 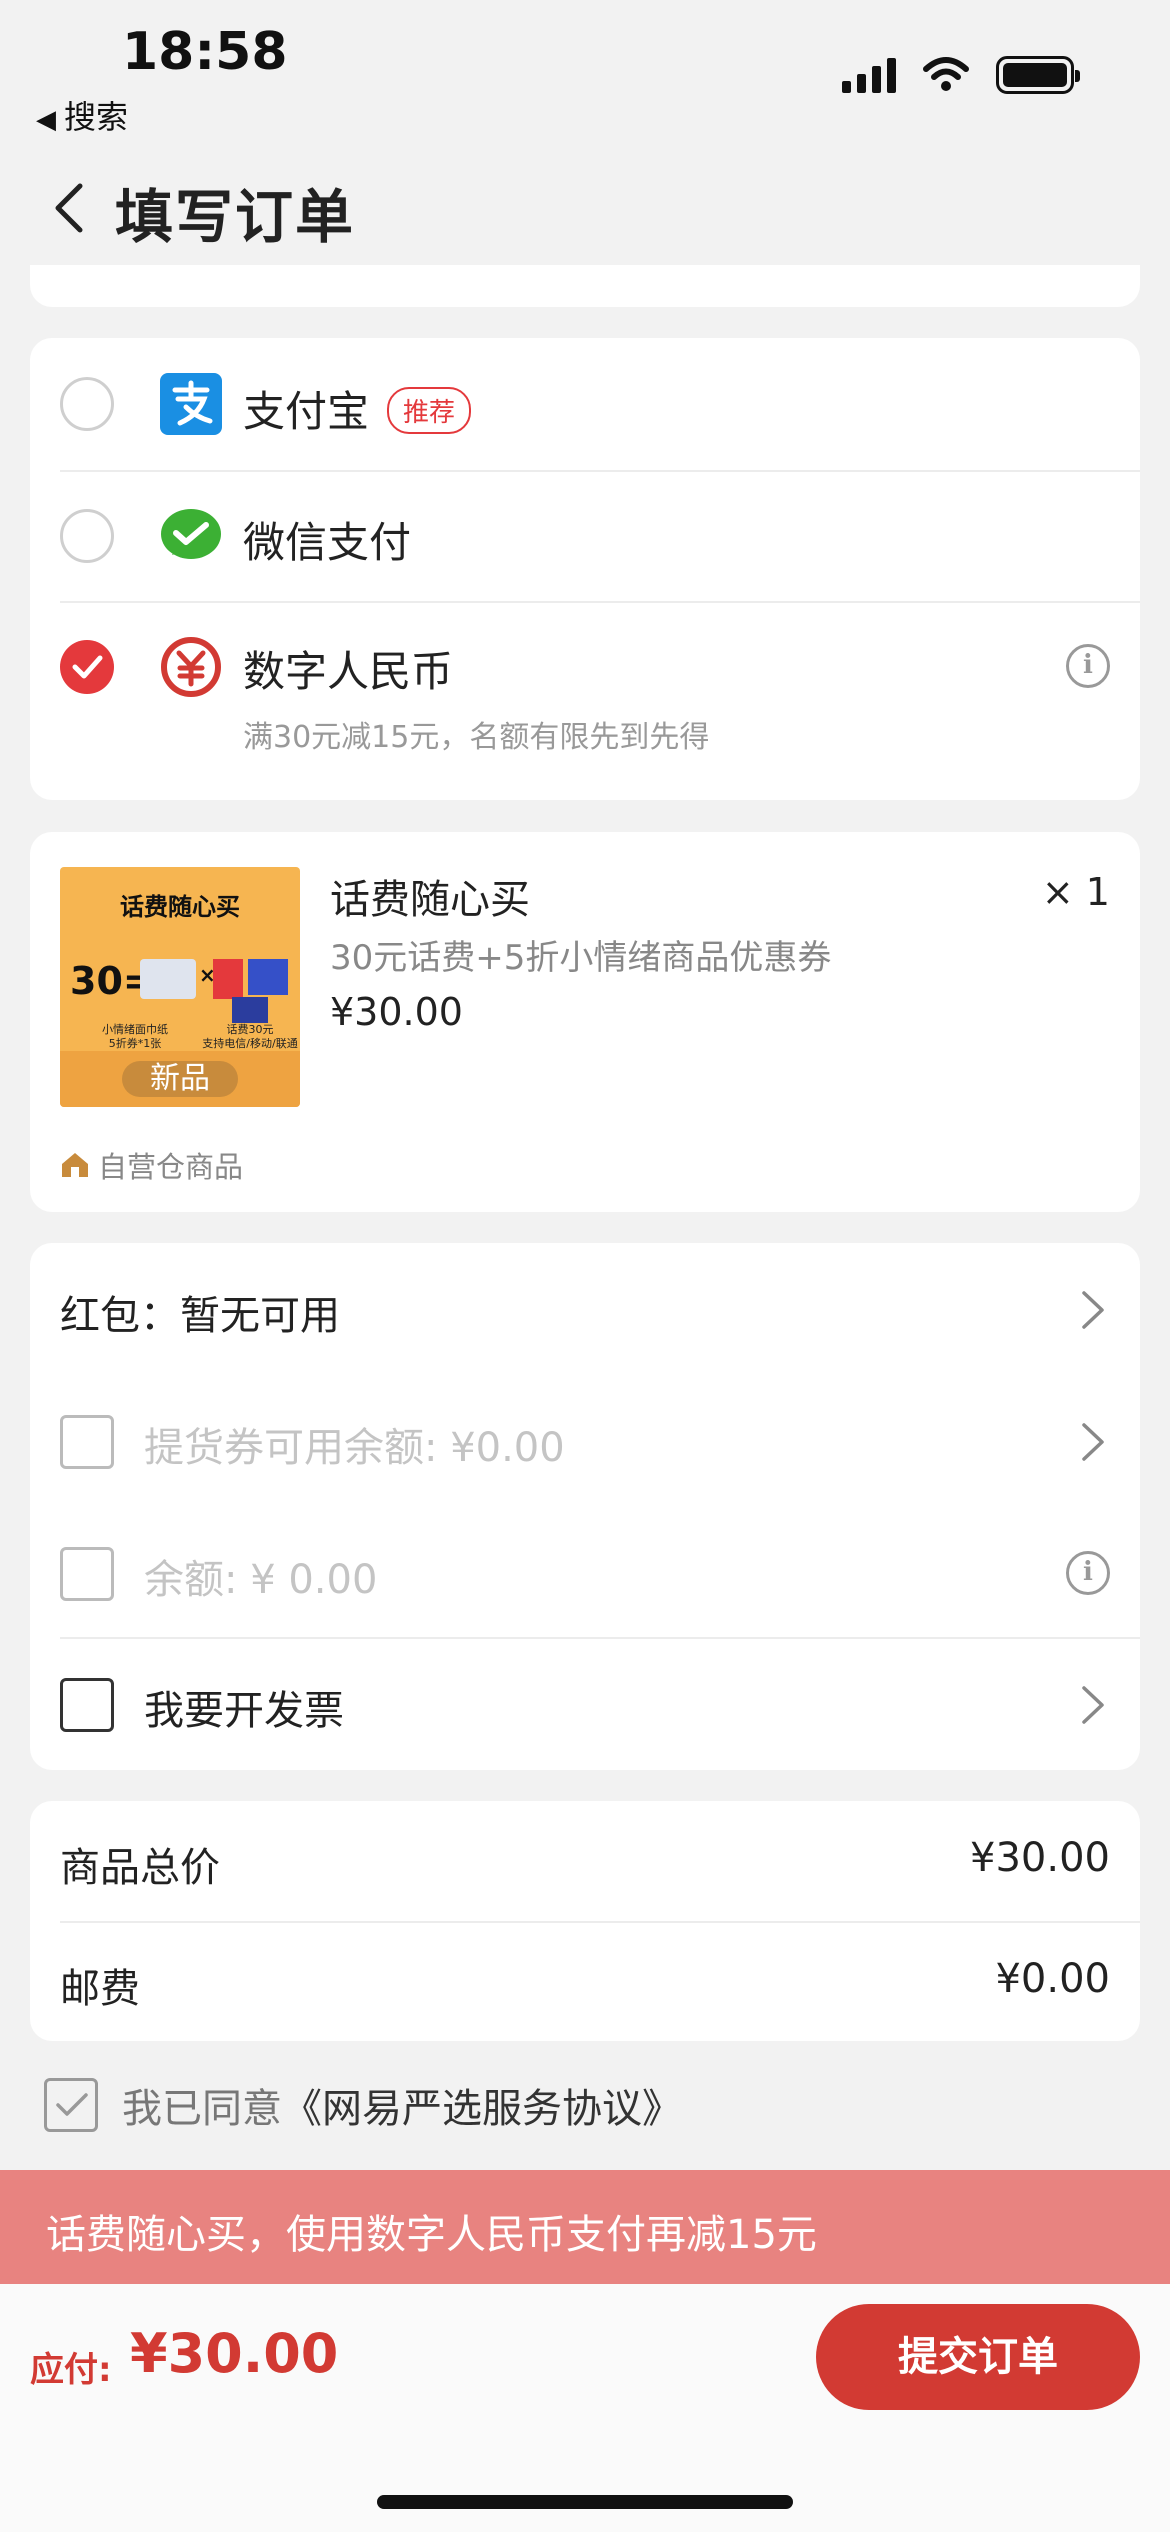 What do you see at coordinates (429, 410) in the screenshot?
I see `recommend-badge: 推荐` at bounding box center [429, 410].